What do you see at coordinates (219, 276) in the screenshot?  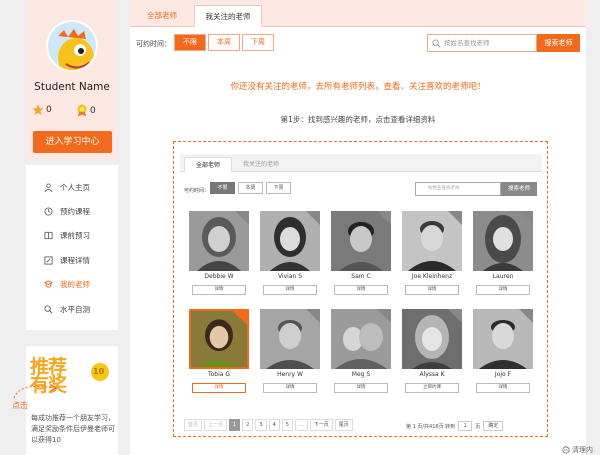 I see `teacher-name: Debbie W` at bounding box center [219, 276].